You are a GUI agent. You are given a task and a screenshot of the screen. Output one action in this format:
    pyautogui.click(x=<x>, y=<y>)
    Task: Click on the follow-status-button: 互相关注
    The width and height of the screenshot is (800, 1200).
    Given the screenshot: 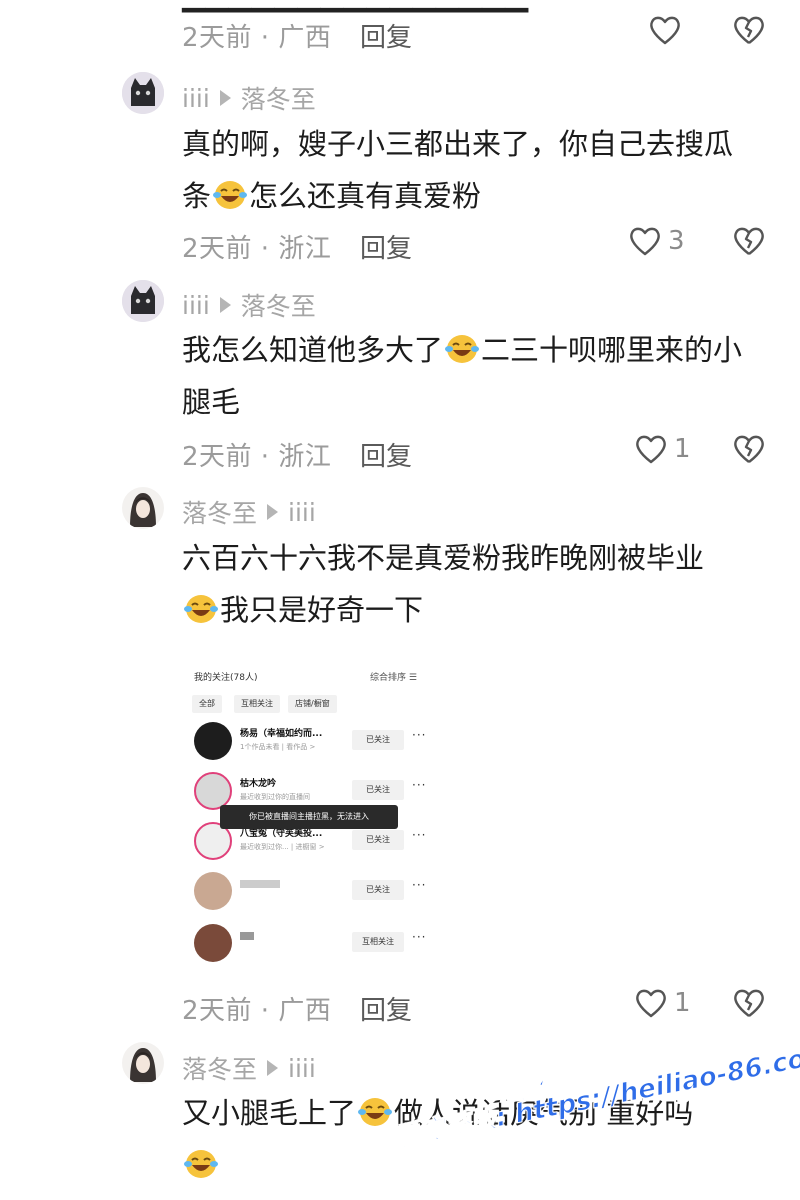 What is the action you would take?
    pyautogui.click(x=378, y=942)
    